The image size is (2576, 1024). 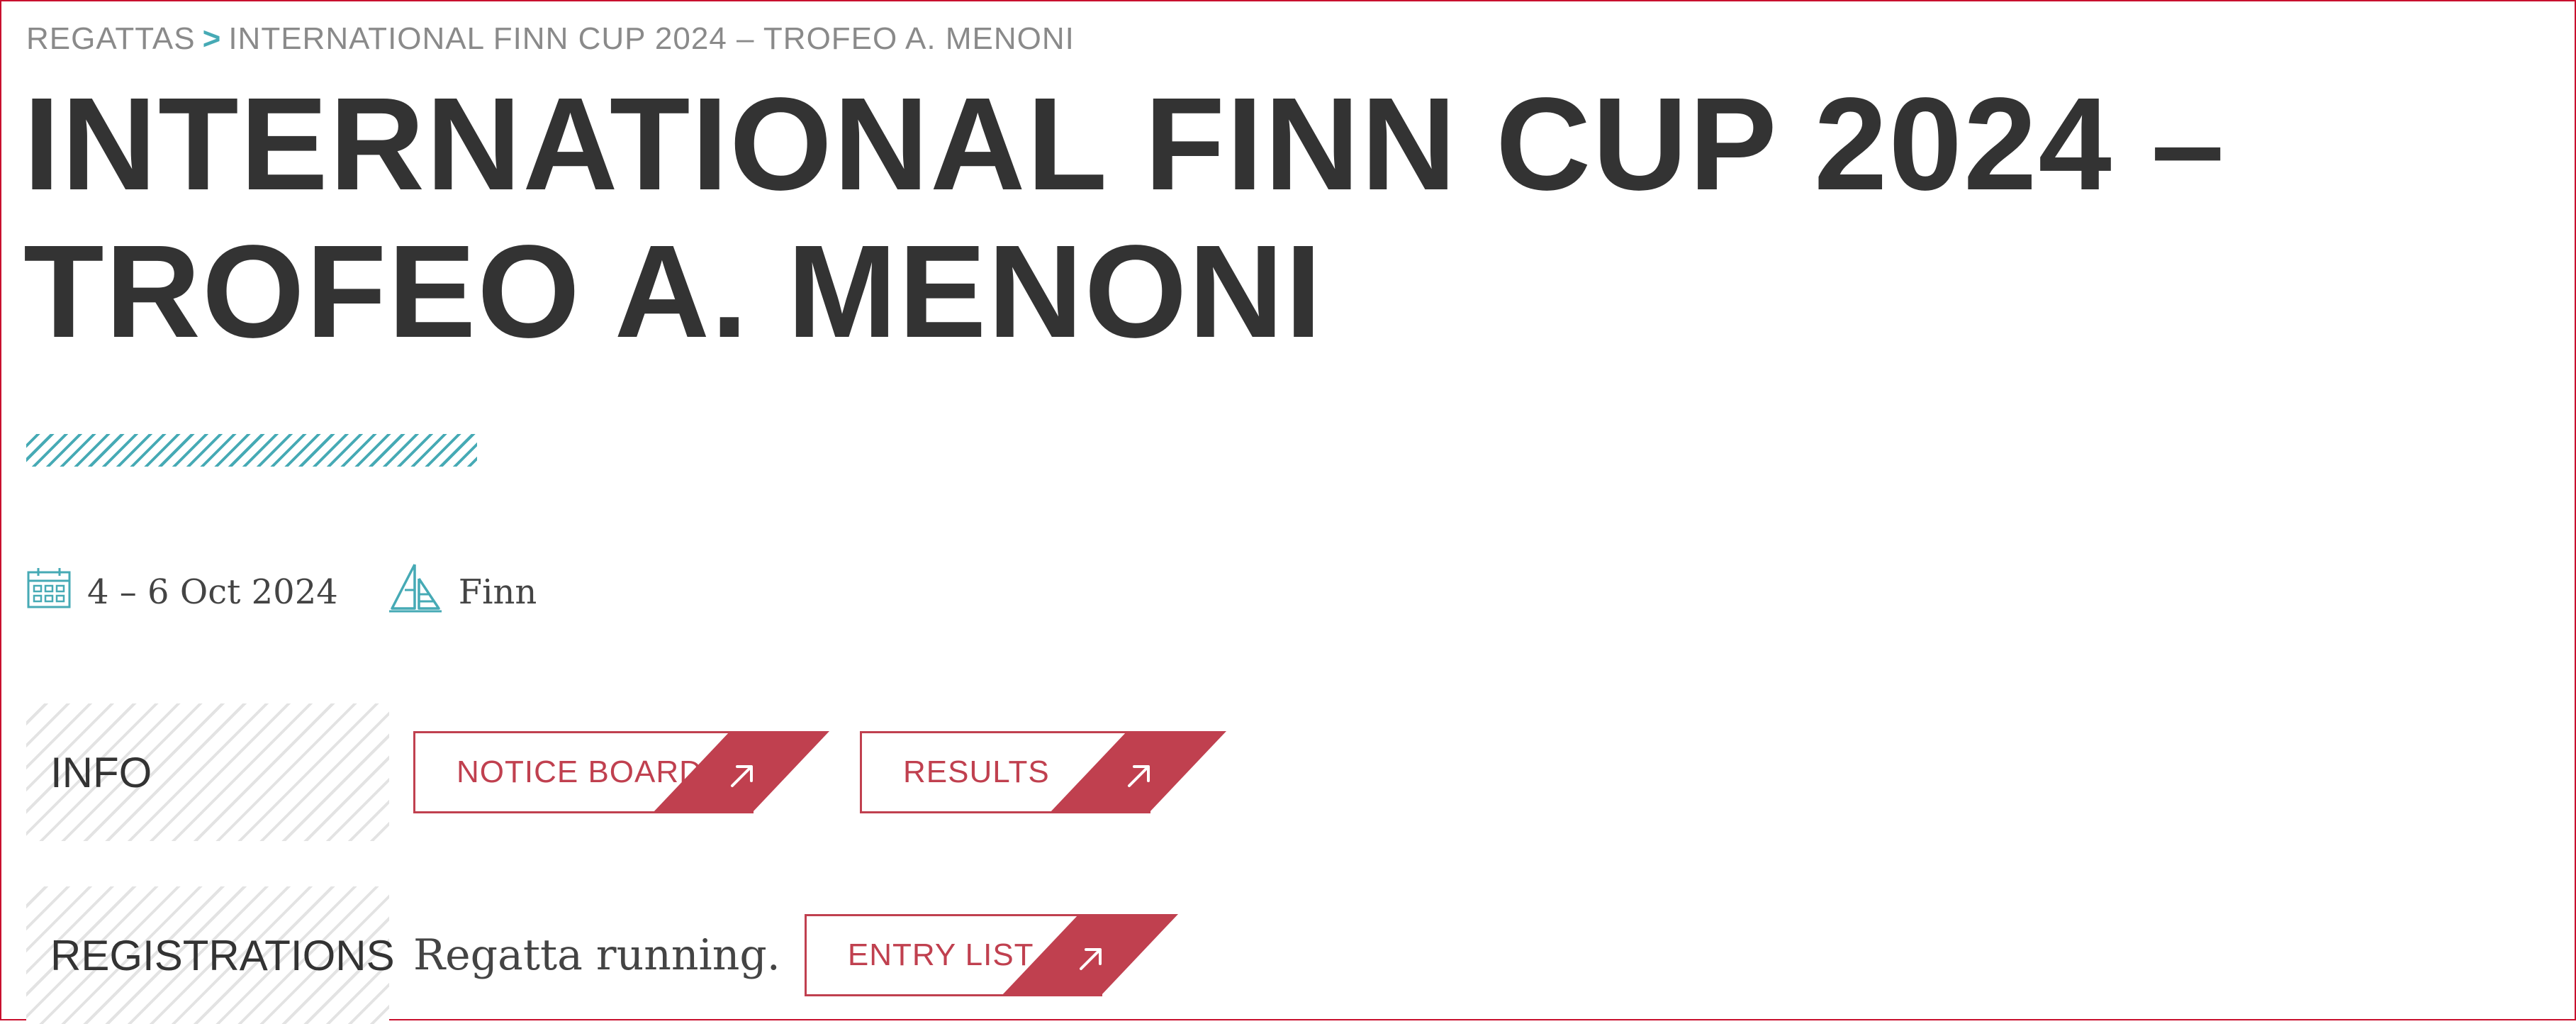 I want to click on regatta-meta: 4 – 6 Oct 2024 Finn, so click(x=281, y=591).